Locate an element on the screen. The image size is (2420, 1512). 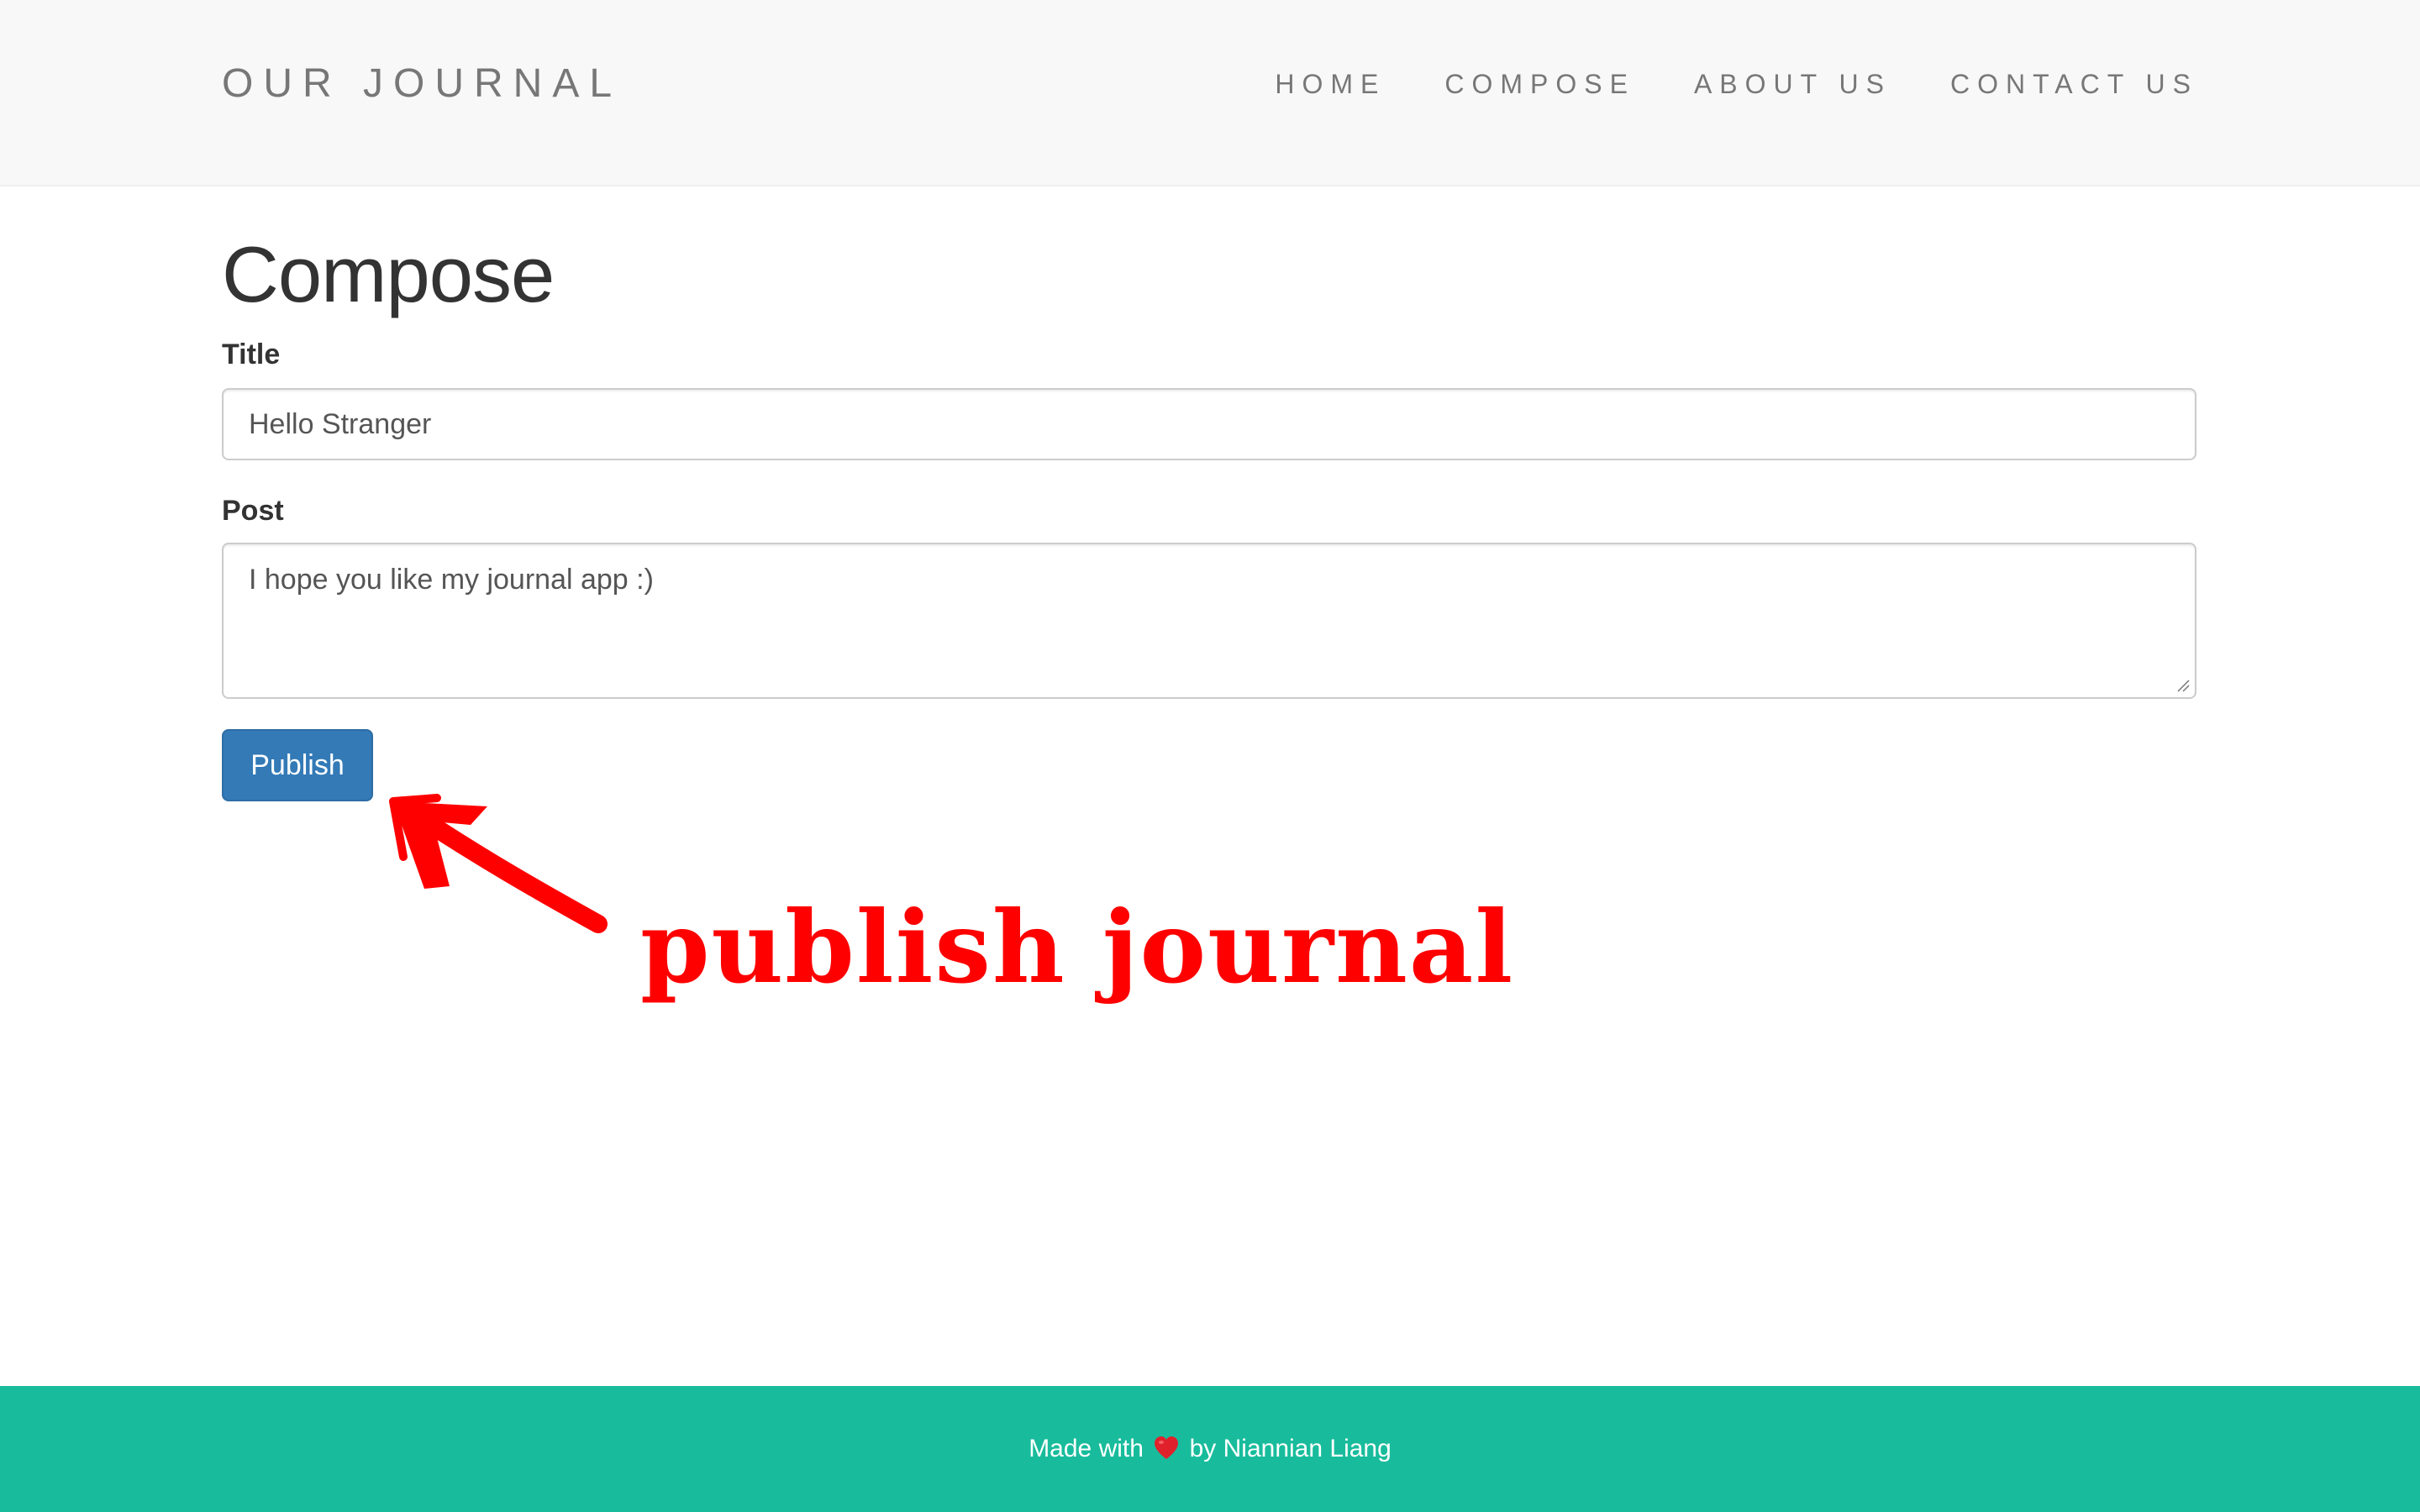
nav-link-compose: COMPOSE is located at coordinates (1539, 84).